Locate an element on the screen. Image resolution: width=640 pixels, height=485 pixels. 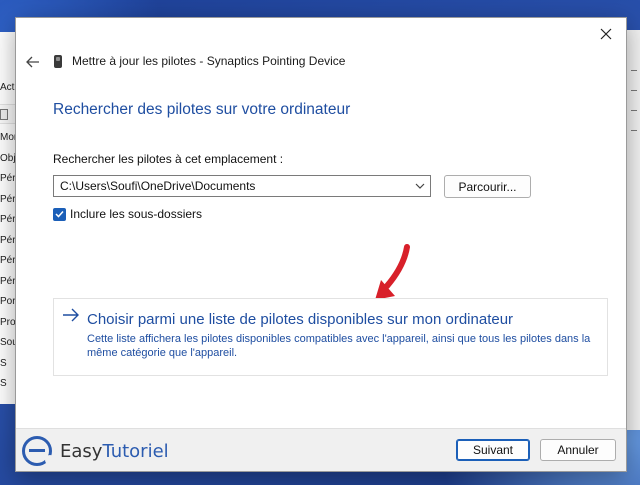
toolbar-properties-icon is located at coordinates (4, 114).